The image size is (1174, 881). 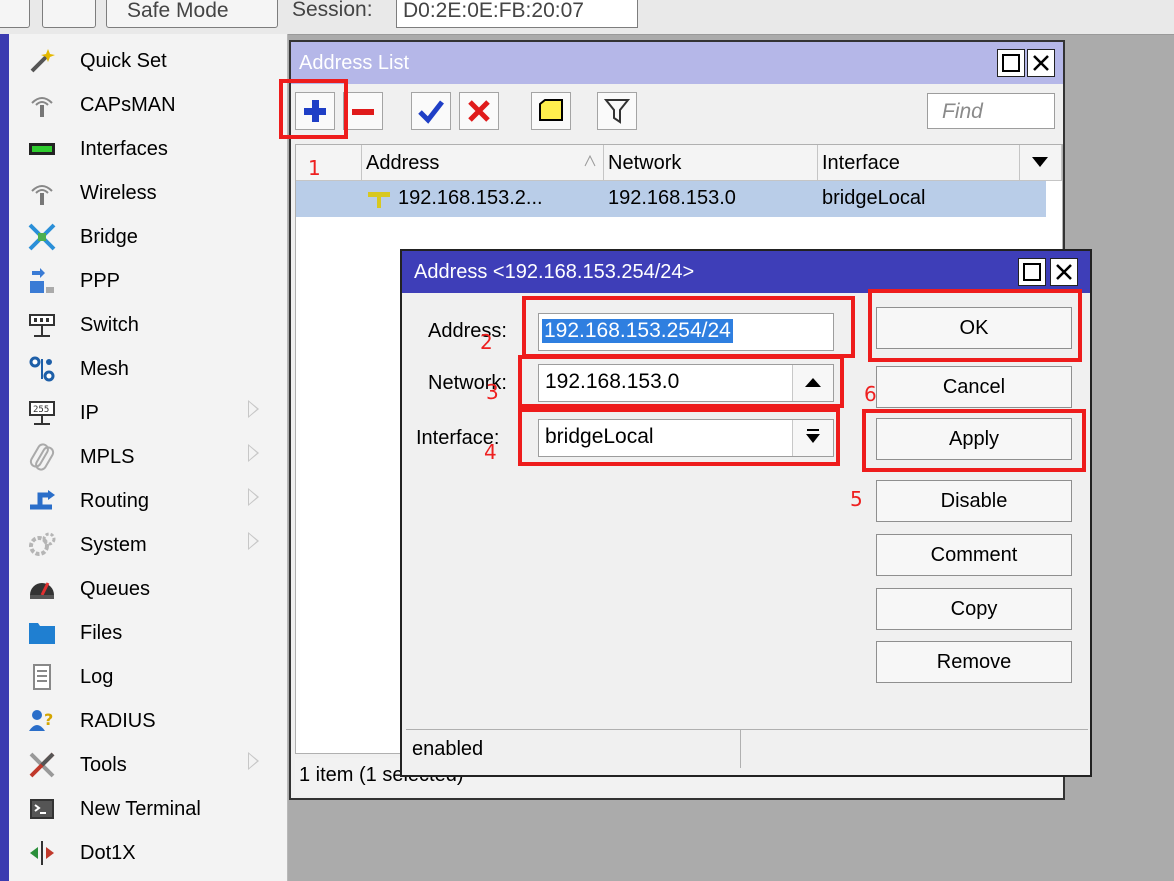 What do you see at coordinates (107, 457) in the screenshot?
I see `menu-label: MPLS` at bounding box center [107, 457].